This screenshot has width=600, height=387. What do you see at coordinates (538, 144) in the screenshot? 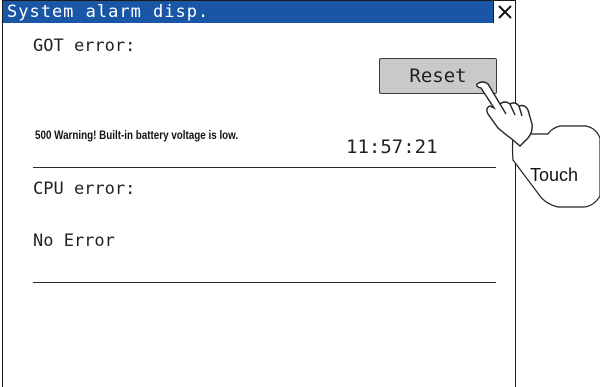
I see `touch-callout` at bounding box center [538, 144].